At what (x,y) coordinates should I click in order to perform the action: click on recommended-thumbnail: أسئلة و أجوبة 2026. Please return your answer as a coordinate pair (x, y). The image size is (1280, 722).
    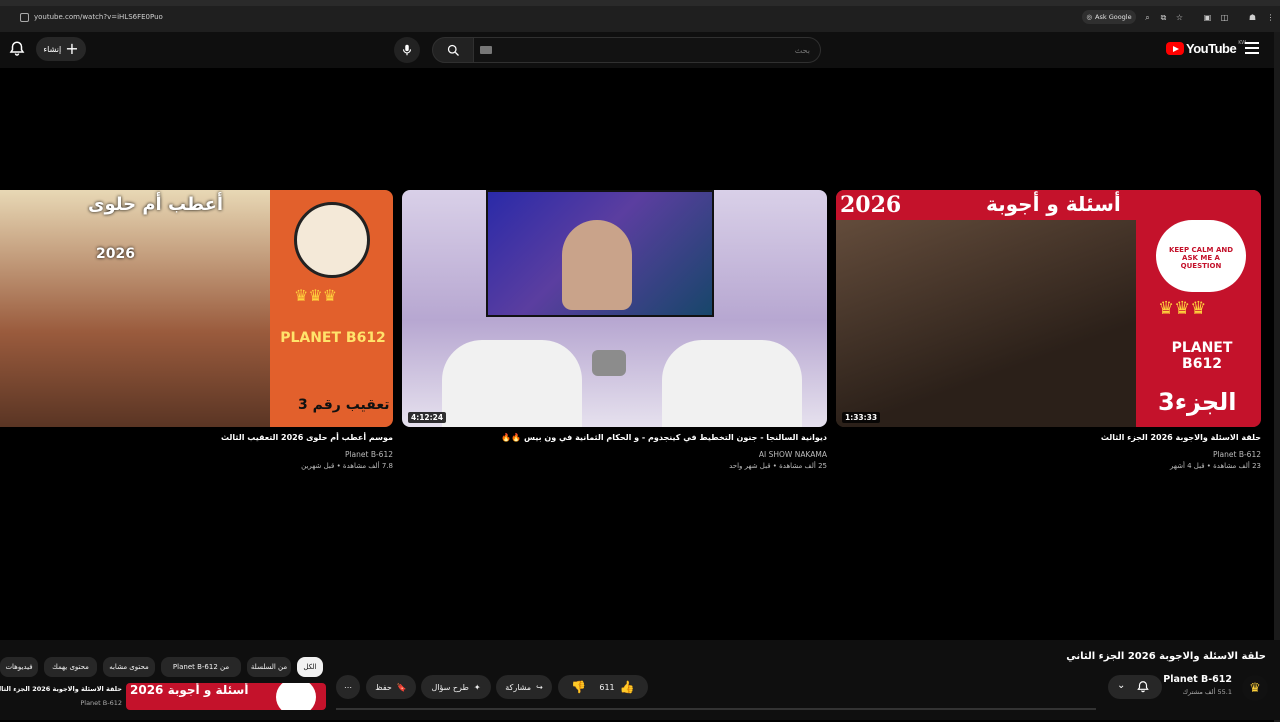
    Looking at the image, I should click on (226, 696).